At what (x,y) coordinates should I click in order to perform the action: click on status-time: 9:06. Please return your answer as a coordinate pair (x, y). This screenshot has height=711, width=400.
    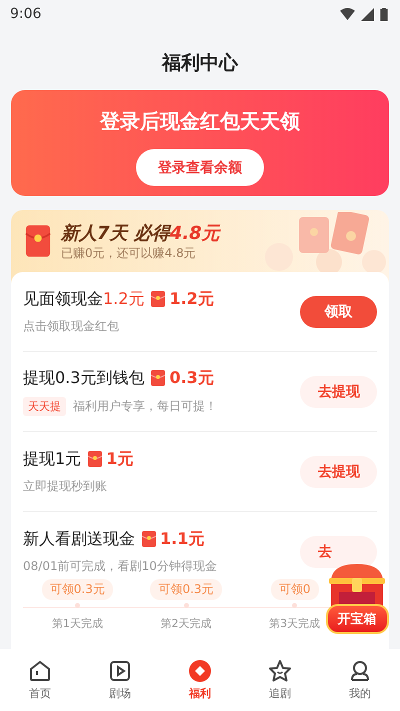
    Looking at the image, I should click on (26, 14).